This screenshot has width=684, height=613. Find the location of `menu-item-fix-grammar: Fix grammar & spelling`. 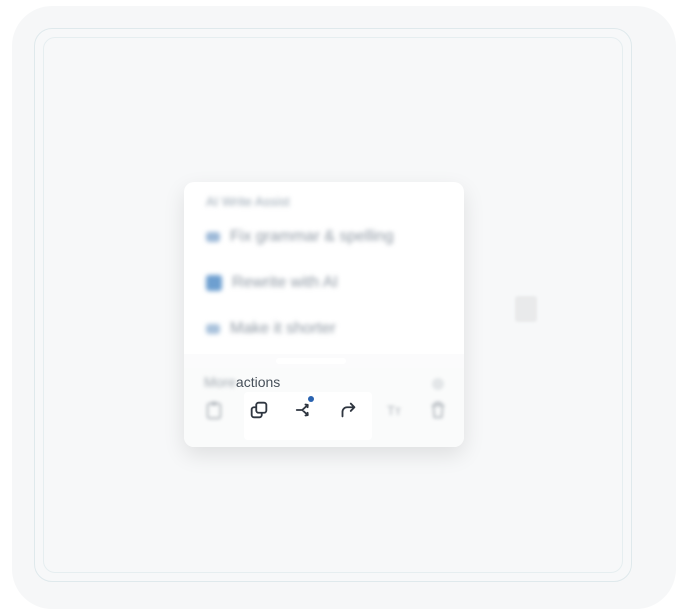

menu-item-fix-grammar: Fix grammar & spelling is located at coordinates (300, 237).